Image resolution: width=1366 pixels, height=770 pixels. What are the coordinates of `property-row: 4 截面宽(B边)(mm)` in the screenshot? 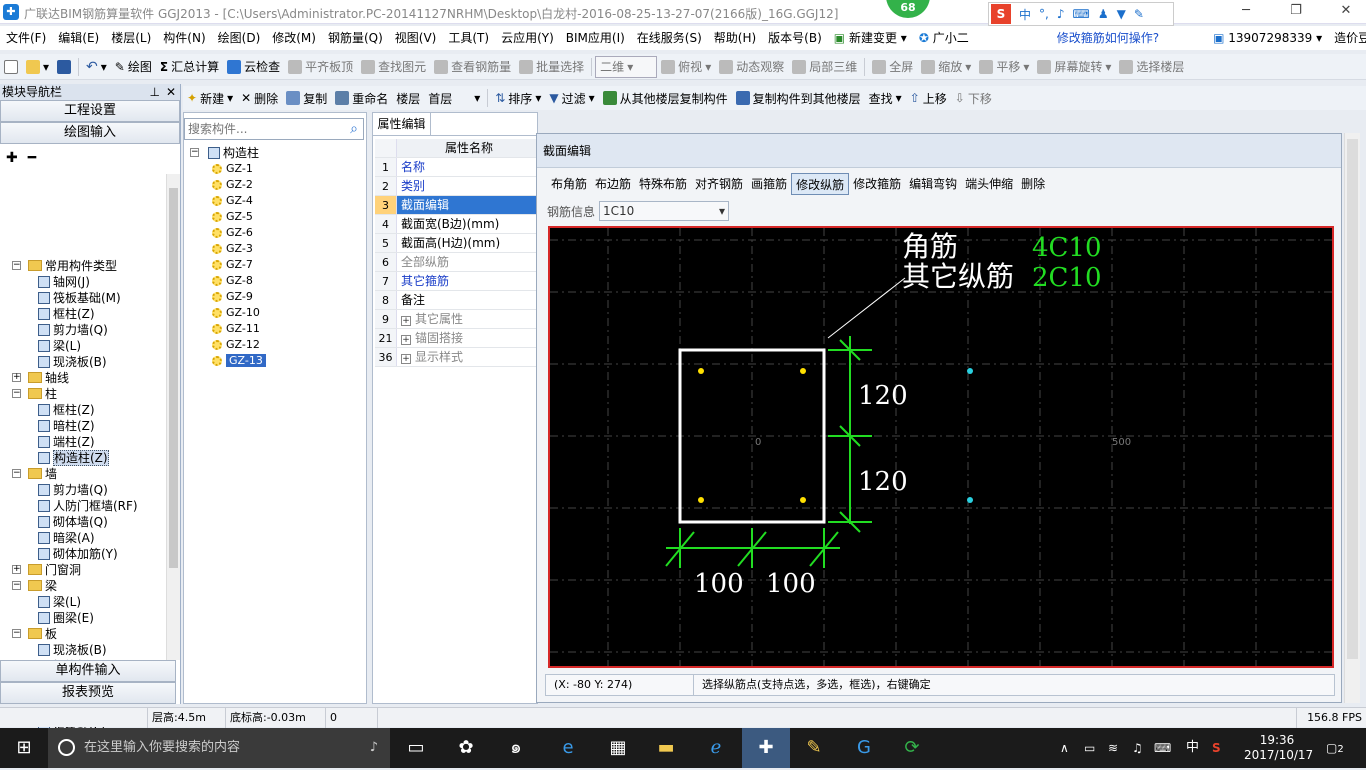 It's located at (456, 224).